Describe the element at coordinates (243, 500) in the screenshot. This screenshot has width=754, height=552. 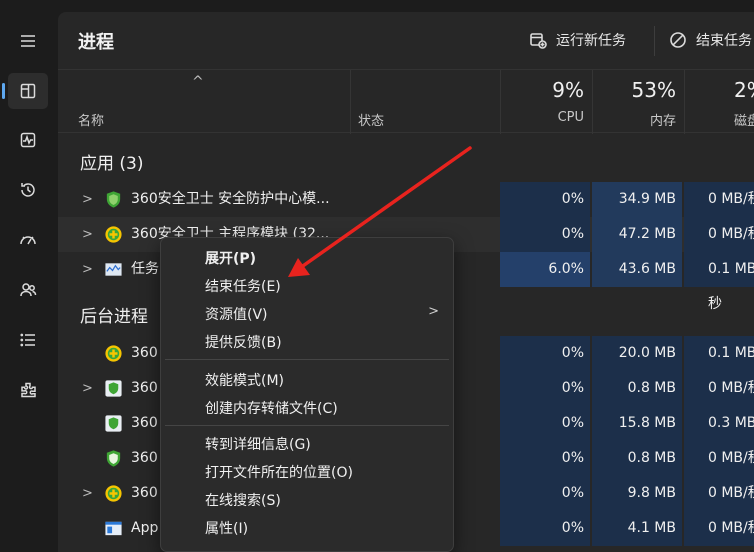
I see `menu-item-search-online: 在线搜索(S)` at that location.